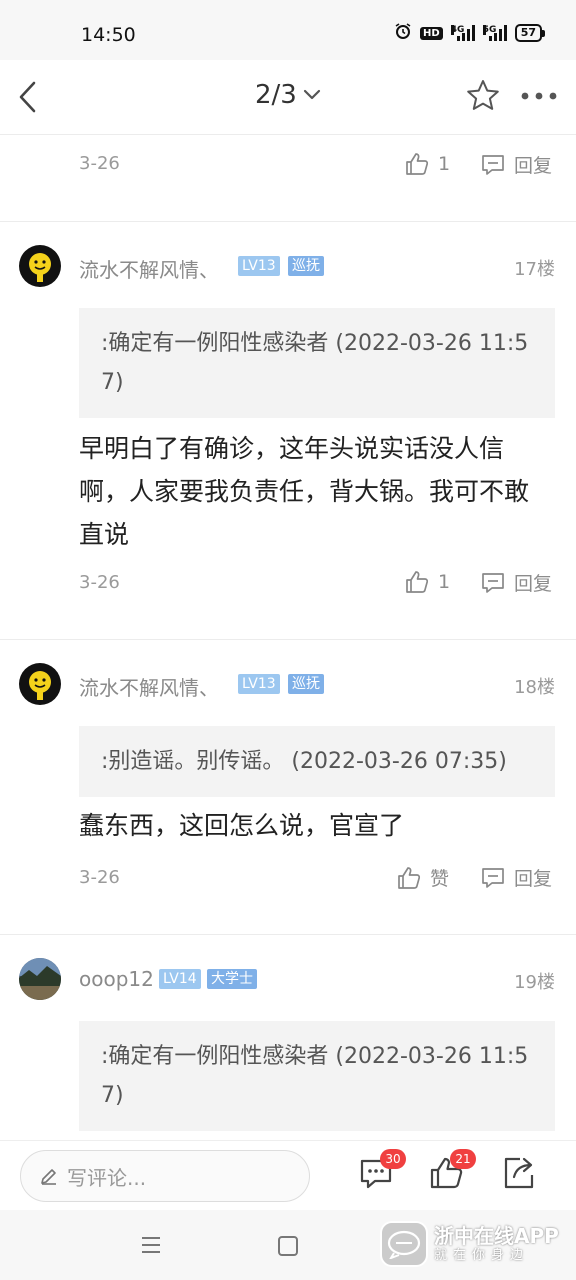  Describe the element at coordinates (108, 35) in the screenshot. I see `status-time: 14:50` at that location.